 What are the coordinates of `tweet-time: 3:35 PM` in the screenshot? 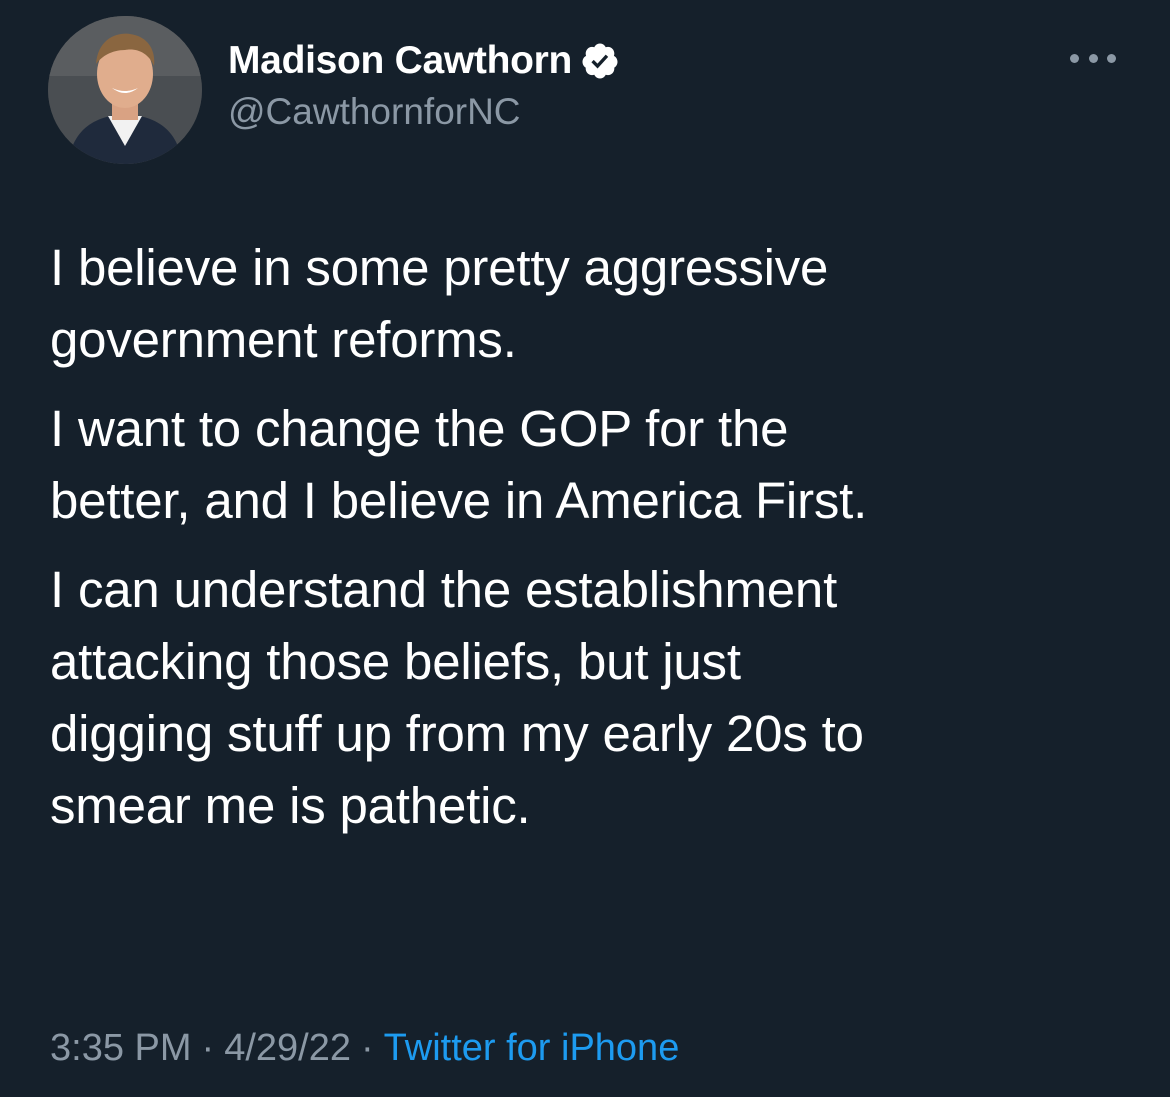 It's located at (121, 1048).